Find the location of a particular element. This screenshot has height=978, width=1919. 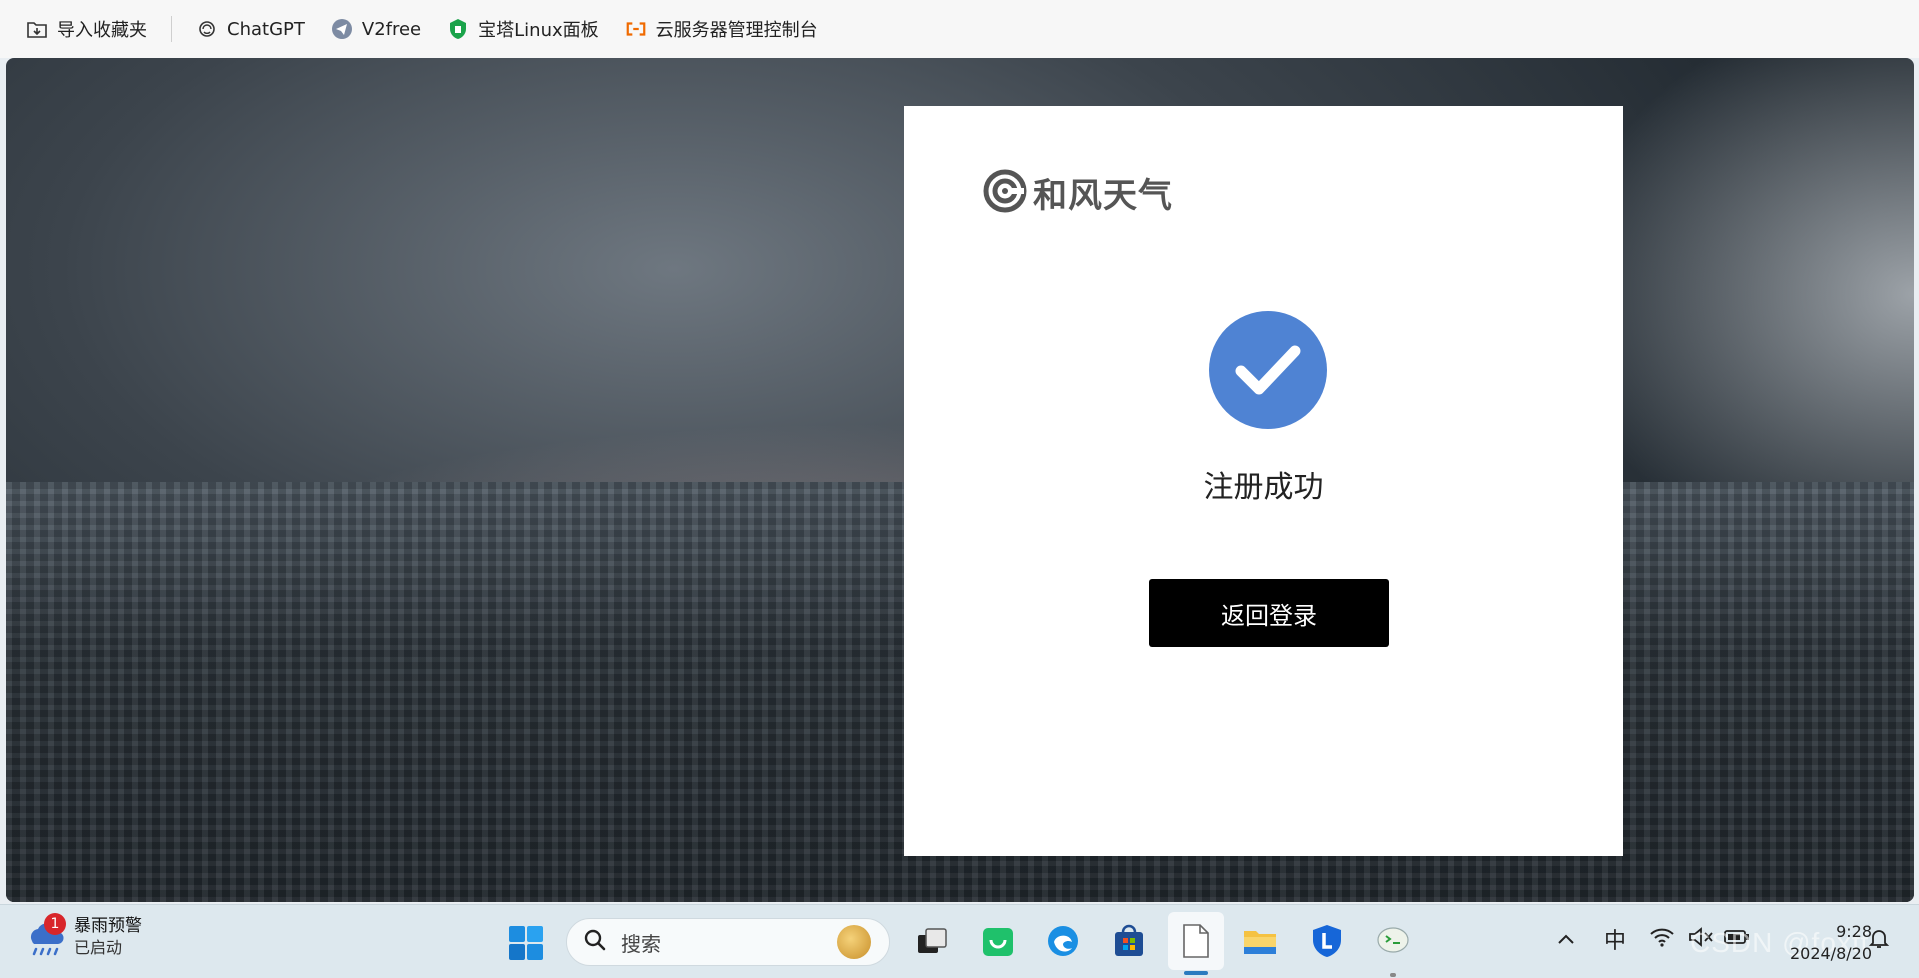

import-folder-icon is located at coordinates (37, 29).